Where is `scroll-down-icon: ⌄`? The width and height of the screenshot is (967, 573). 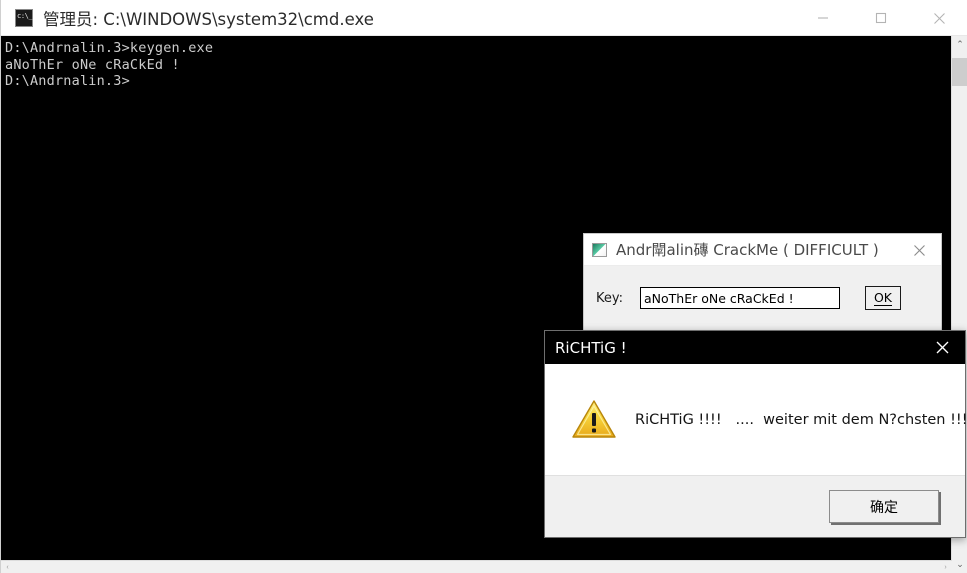 scroll-down-icon: ⌄ is located at coordinates (959, 564).